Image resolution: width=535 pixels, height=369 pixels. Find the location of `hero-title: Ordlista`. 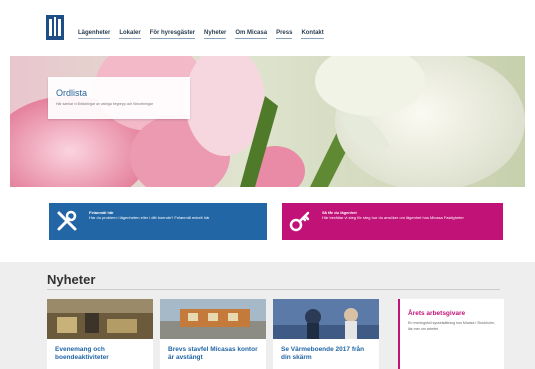

hero-title: Ordlista is located at coordinates (72, 93).